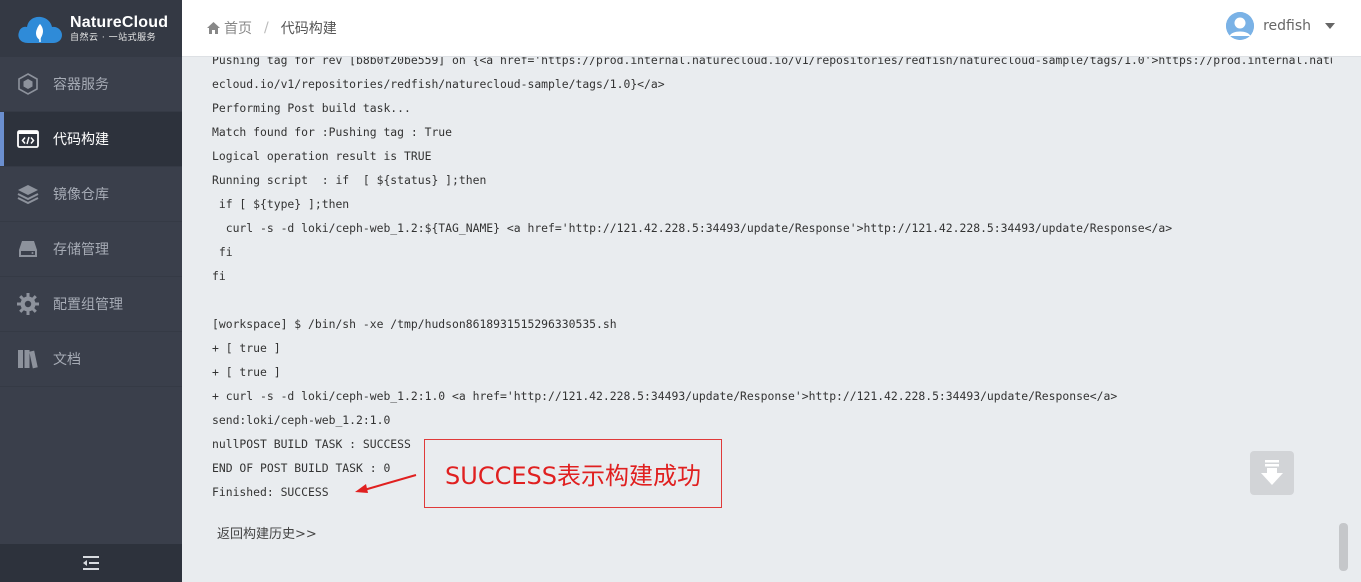 Image resolution: width=1361 pixels, height=582 pixels. I want to click on layers-icon, so click(28, 194).